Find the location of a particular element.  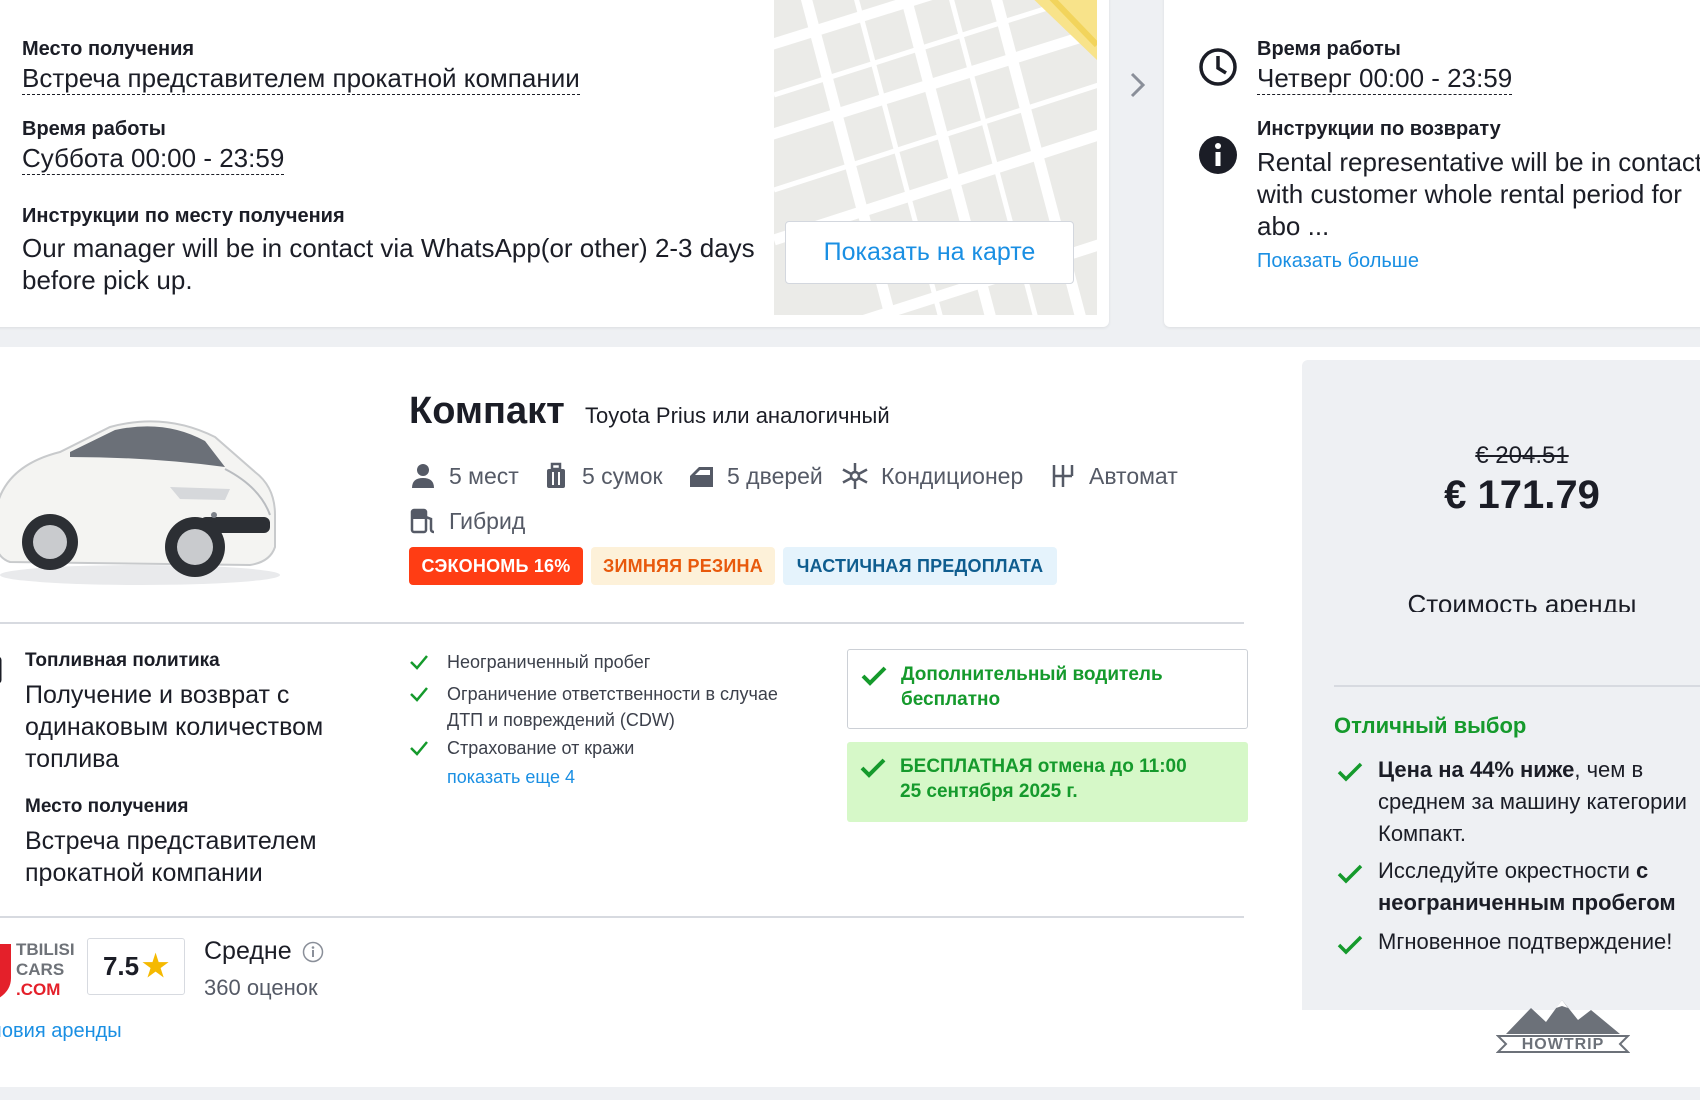

show-more-features-link: показать еще 4 is located at coordinates (511, 777).